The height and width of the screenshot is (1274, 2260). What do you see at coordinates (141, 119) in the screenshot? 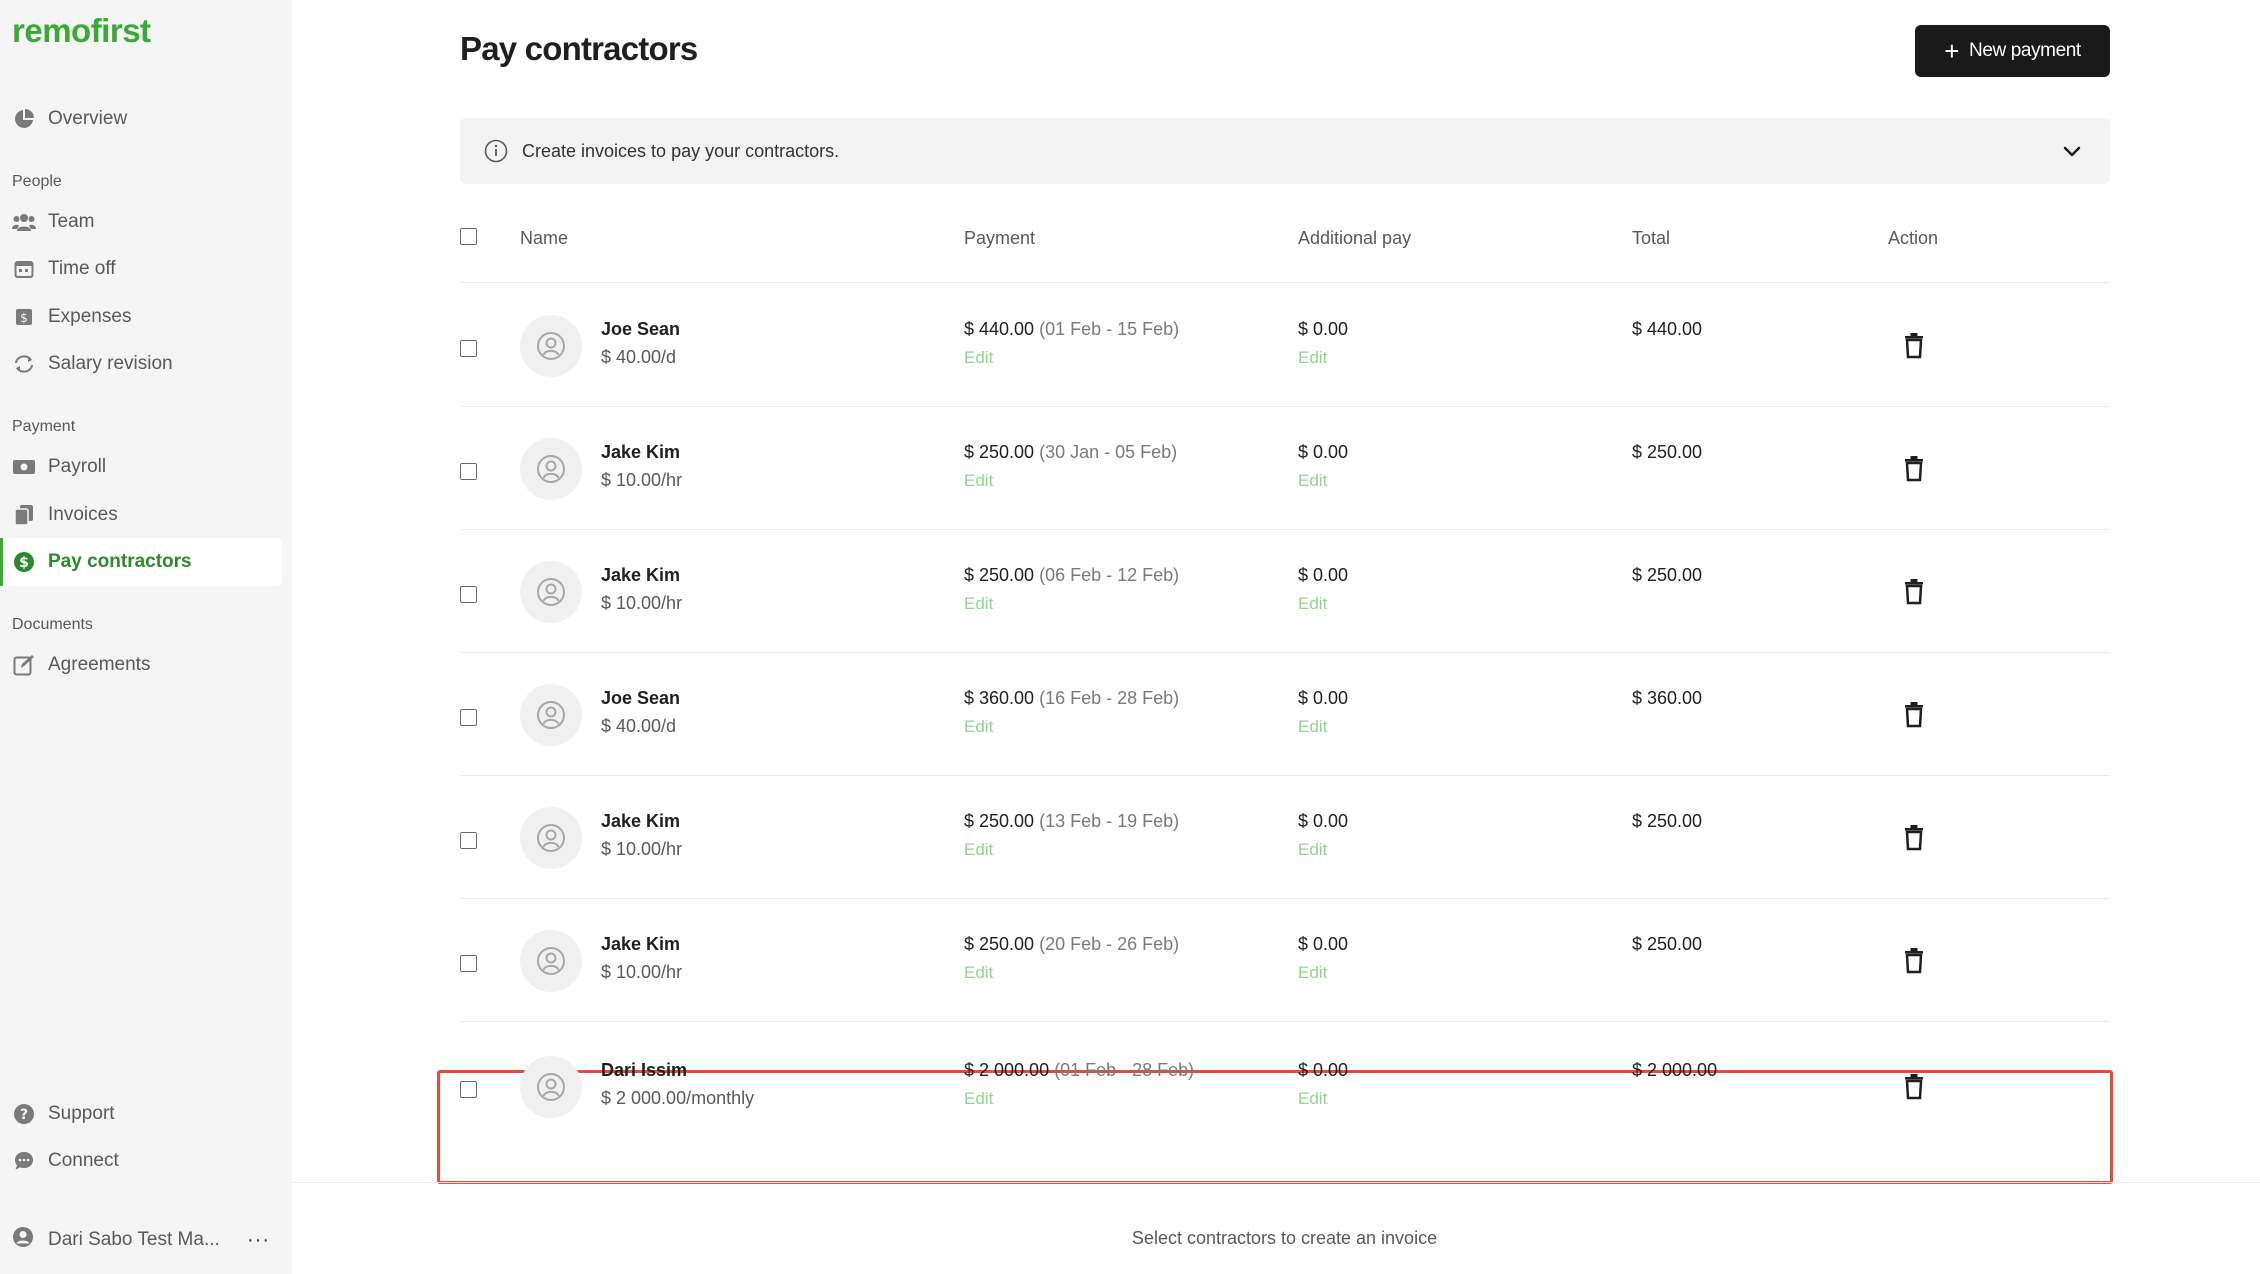
I see `sidebar-item-overview: Overview` at bounding box center [141, 119].